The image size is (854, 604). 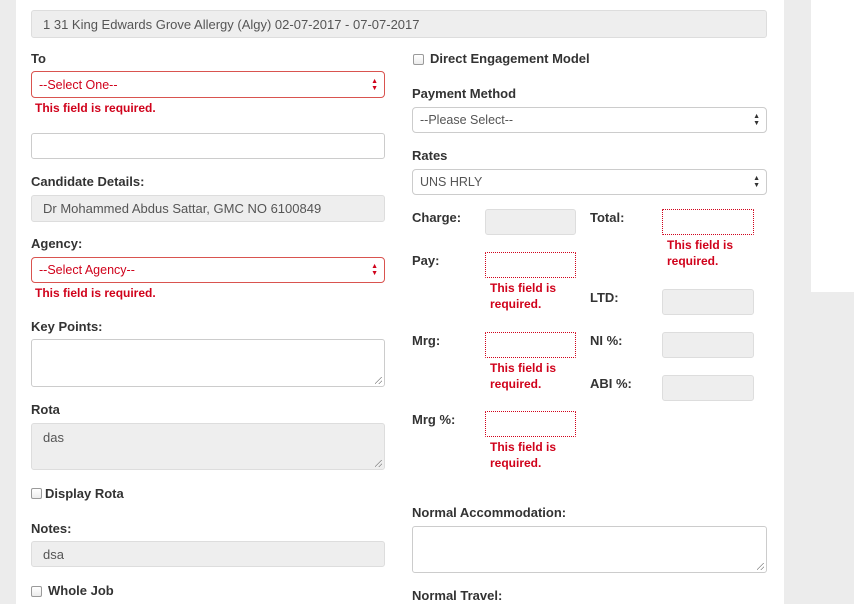 I want to click on rota-value: das, so click(x=53, y=437).